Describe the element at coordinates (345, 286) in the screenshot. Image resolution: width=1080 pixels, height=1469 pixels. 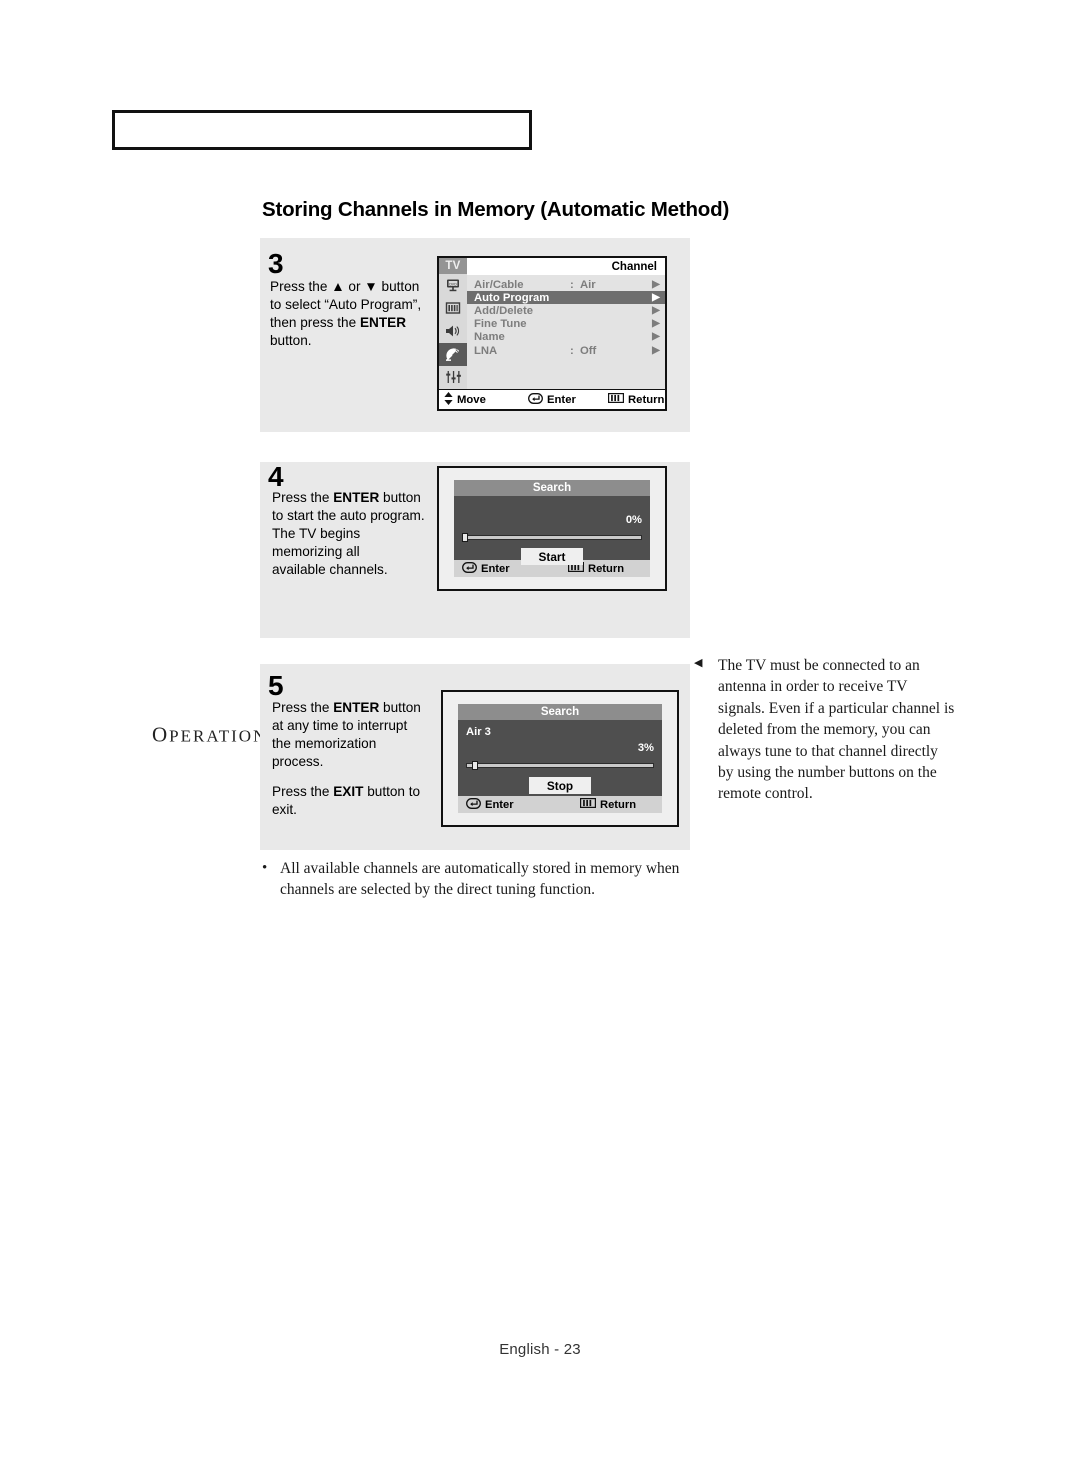
I see `step-line: Press the ▲ or ▼ button` at that location.